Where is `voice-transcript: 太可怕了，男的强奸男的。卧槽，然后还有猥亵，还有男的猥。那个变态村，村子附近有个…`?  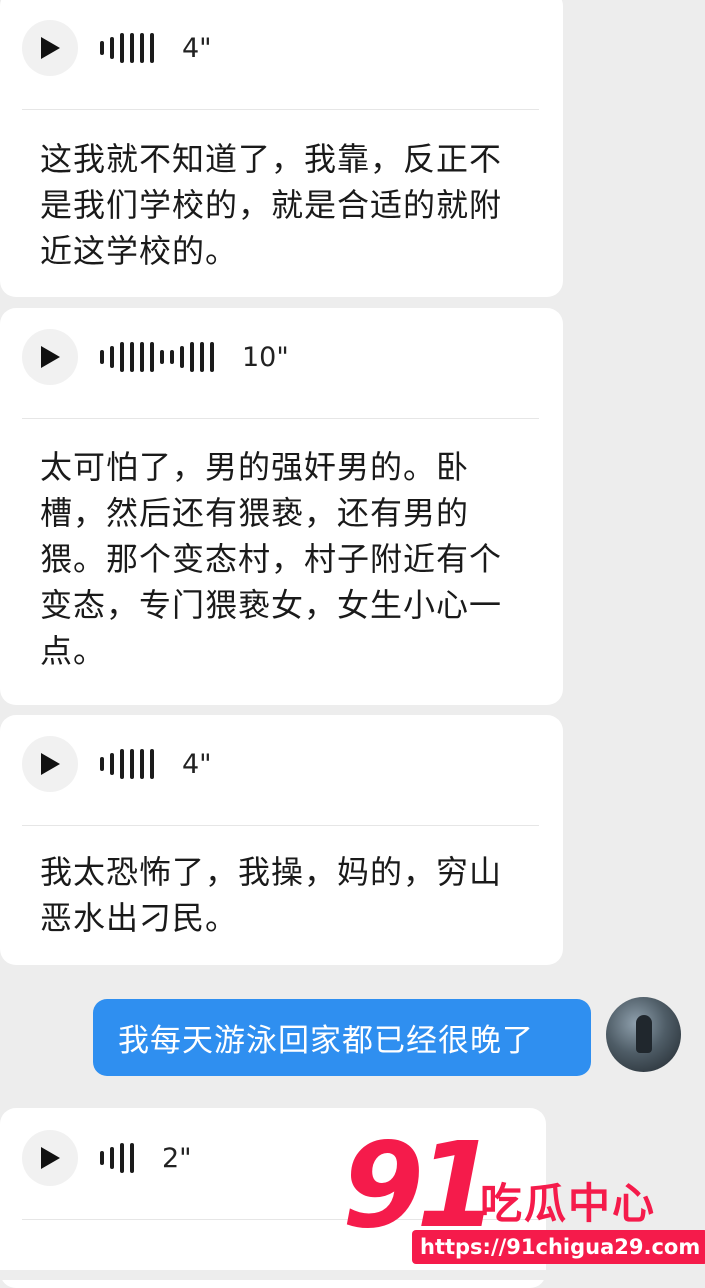
voice-transcript: 太可怕了，男的强奸男的。卧槽，然后还有猥亵，还有男的猥。那个变态村，村子附近有个… is located at coordinates (271, 559).